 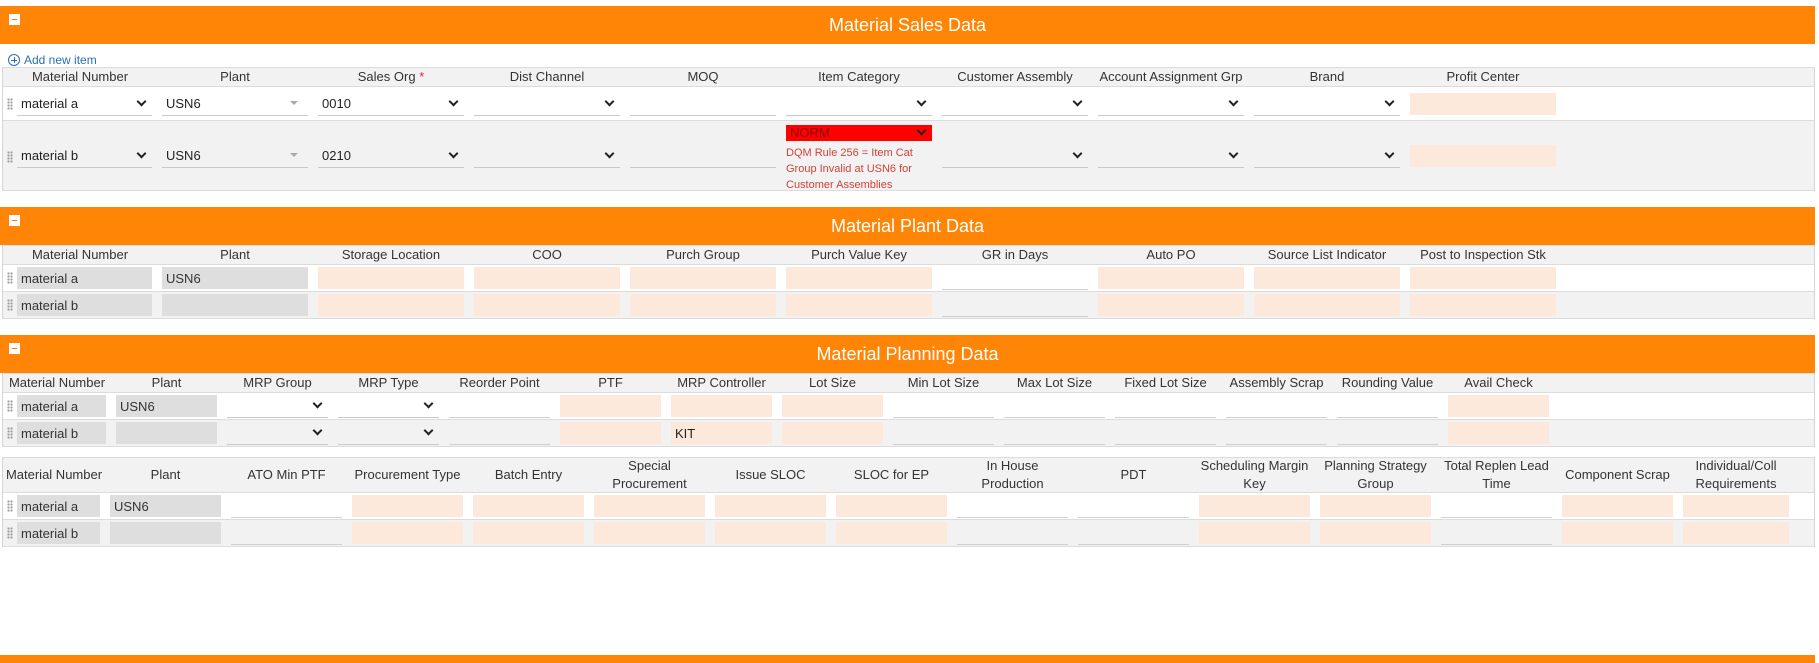 What do you see at coordinates (499, 383) in the screenshot?
I see `col-header: Reorder Point` at bounding box center [499, 383].